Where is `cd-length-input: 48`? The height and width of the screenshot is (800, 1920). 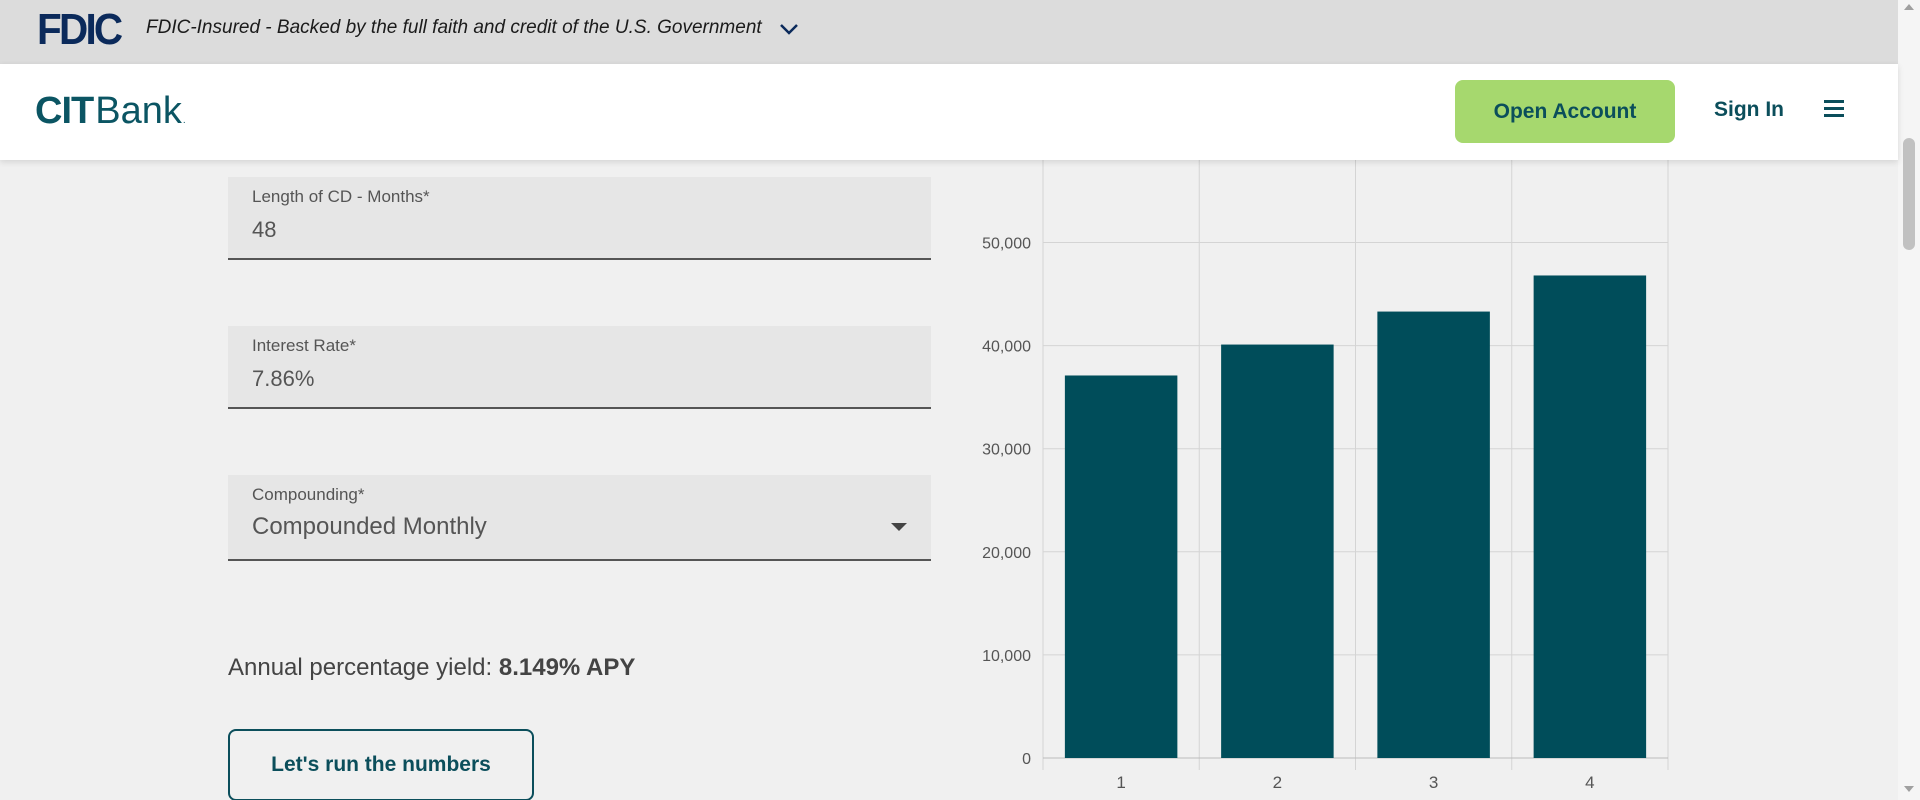 cd-length-input: 48 is located at coordinates (264, 230).